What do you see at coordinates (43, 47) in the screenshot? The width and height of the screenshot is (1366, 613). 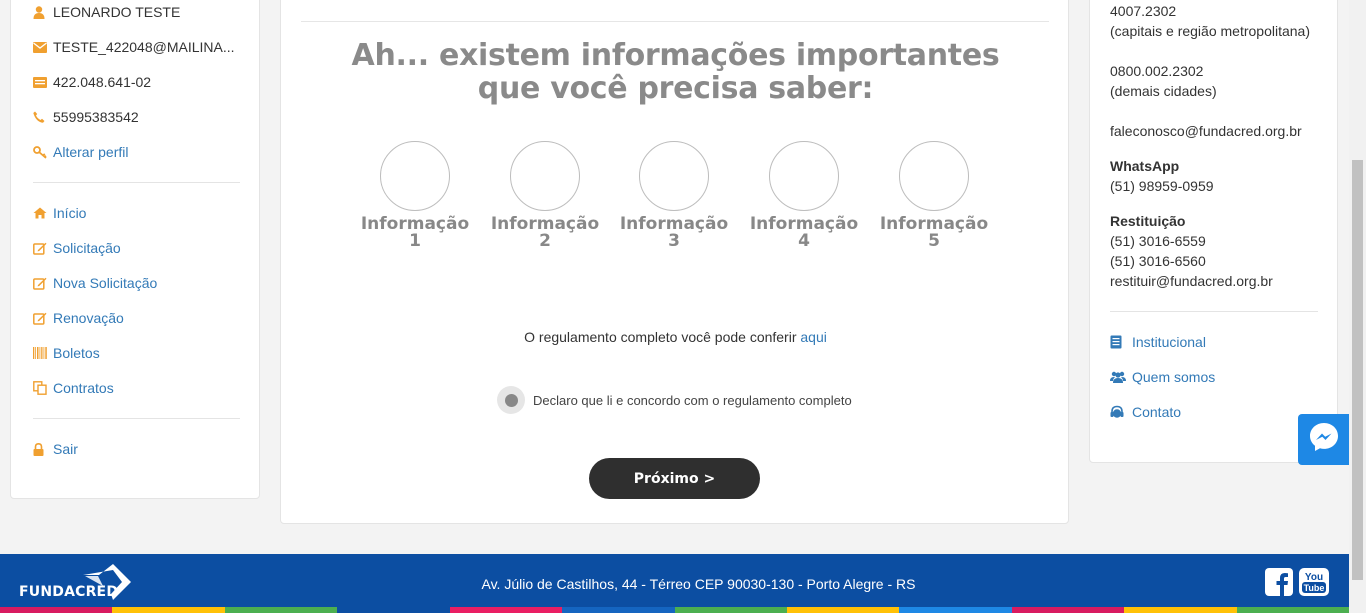 I see `envelope-icon` at bounding box center [43, 47].